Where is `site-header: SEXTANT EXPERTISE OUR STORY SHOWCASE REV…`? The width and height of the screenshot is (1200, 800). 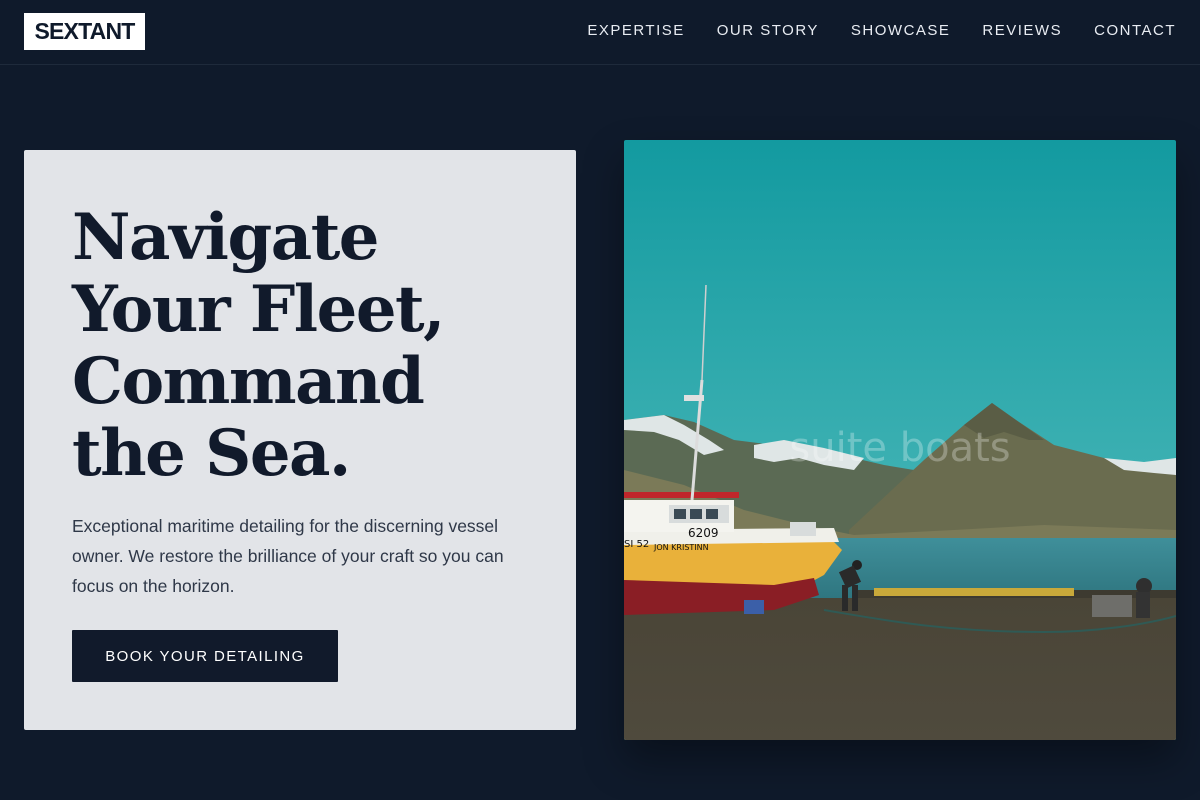
site-header: SEXTANT EXPERTISE OUR STORY SHOWCASE REV… is located at coordinates (600, 32).